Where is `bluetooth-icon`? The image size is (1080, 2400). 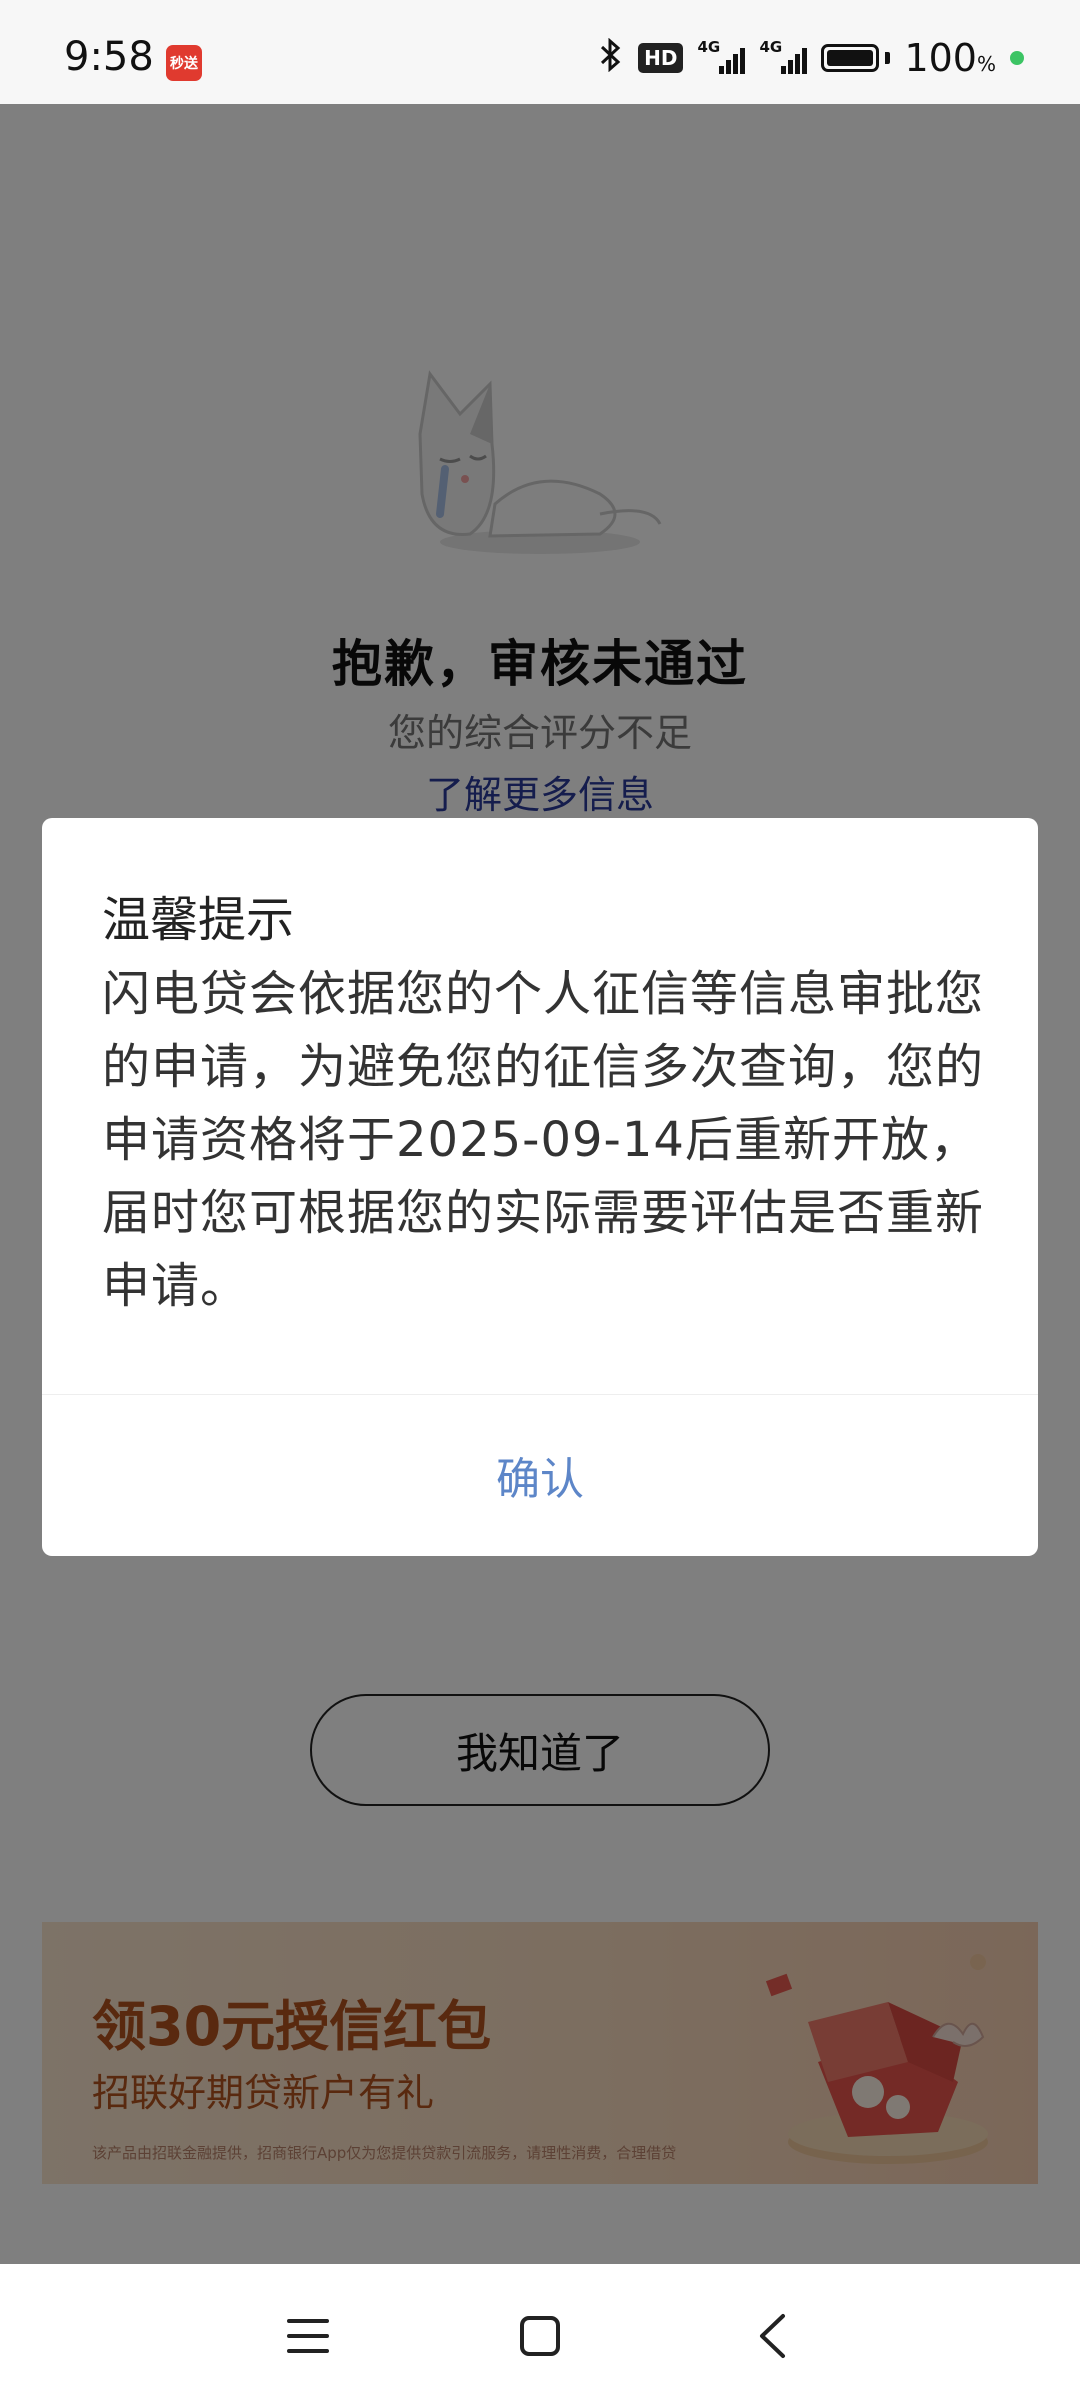
bluetooth-icon is located at coordinates (611, 57).